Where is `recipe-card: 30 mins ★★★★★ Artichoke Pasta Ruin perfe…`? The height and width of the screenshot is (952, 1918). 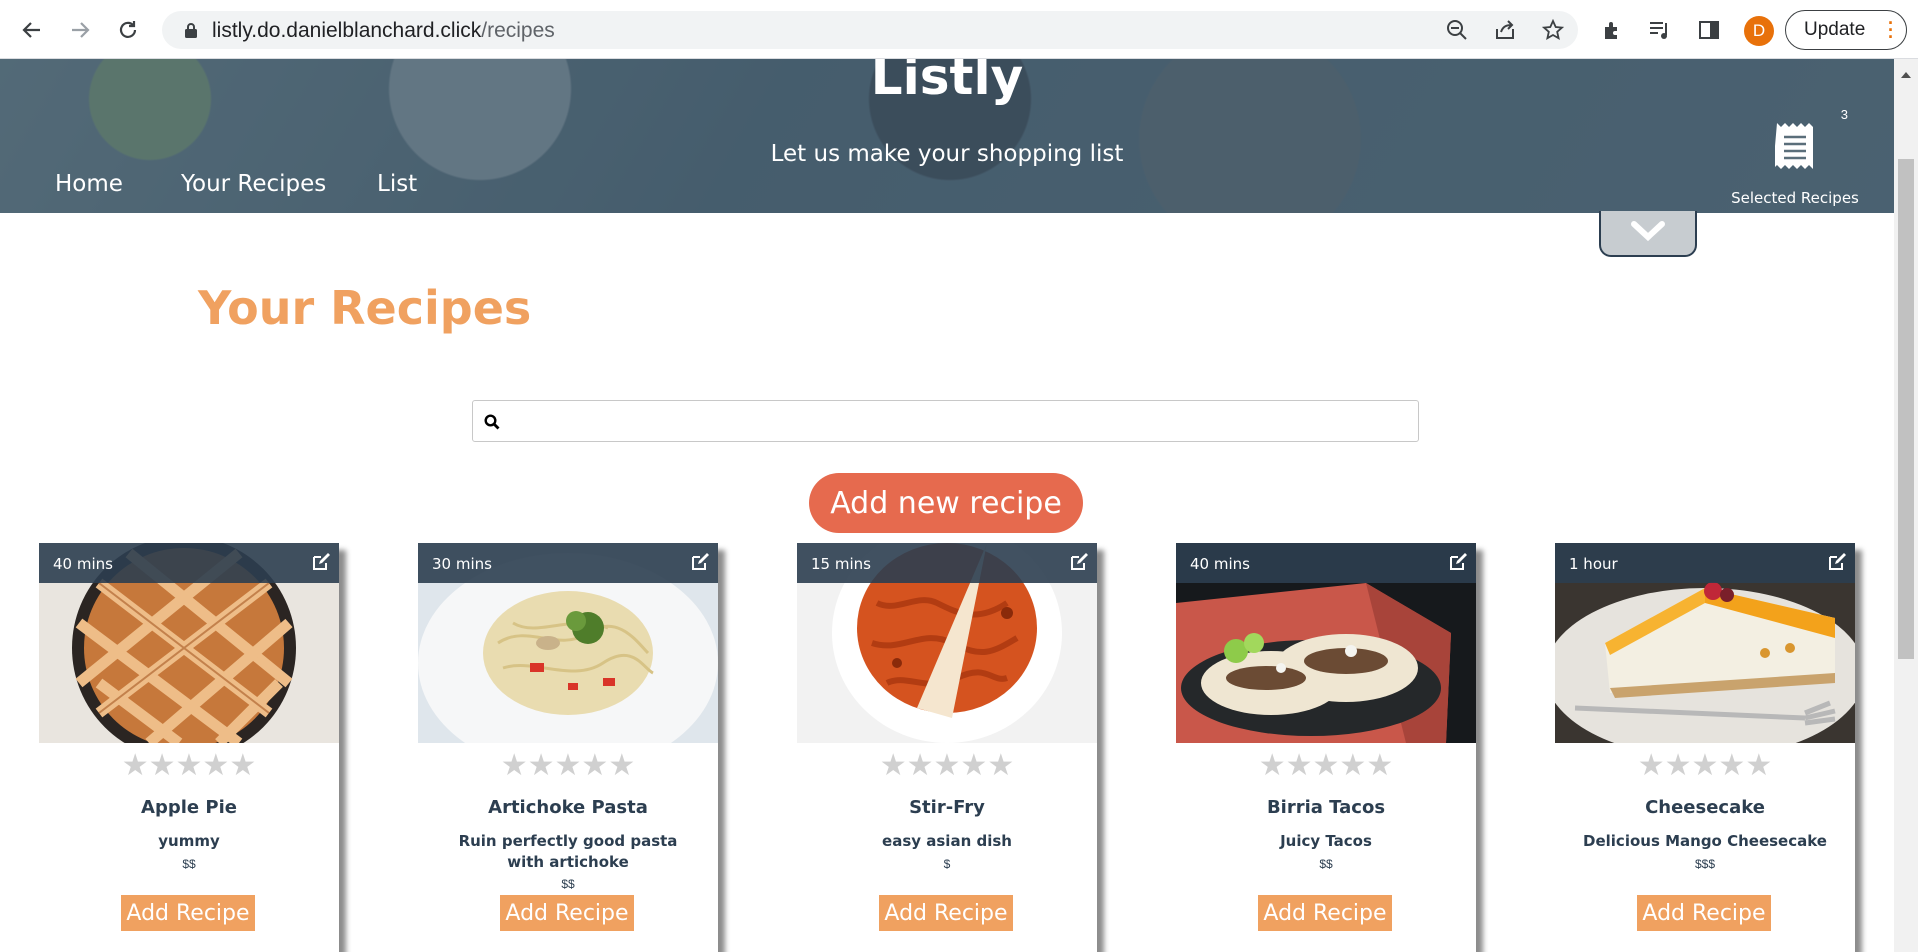 recipe-card: 30 mins ★★★★★ Artichoke Pasta Ruin perfe… is located at coordinates (568, 747).